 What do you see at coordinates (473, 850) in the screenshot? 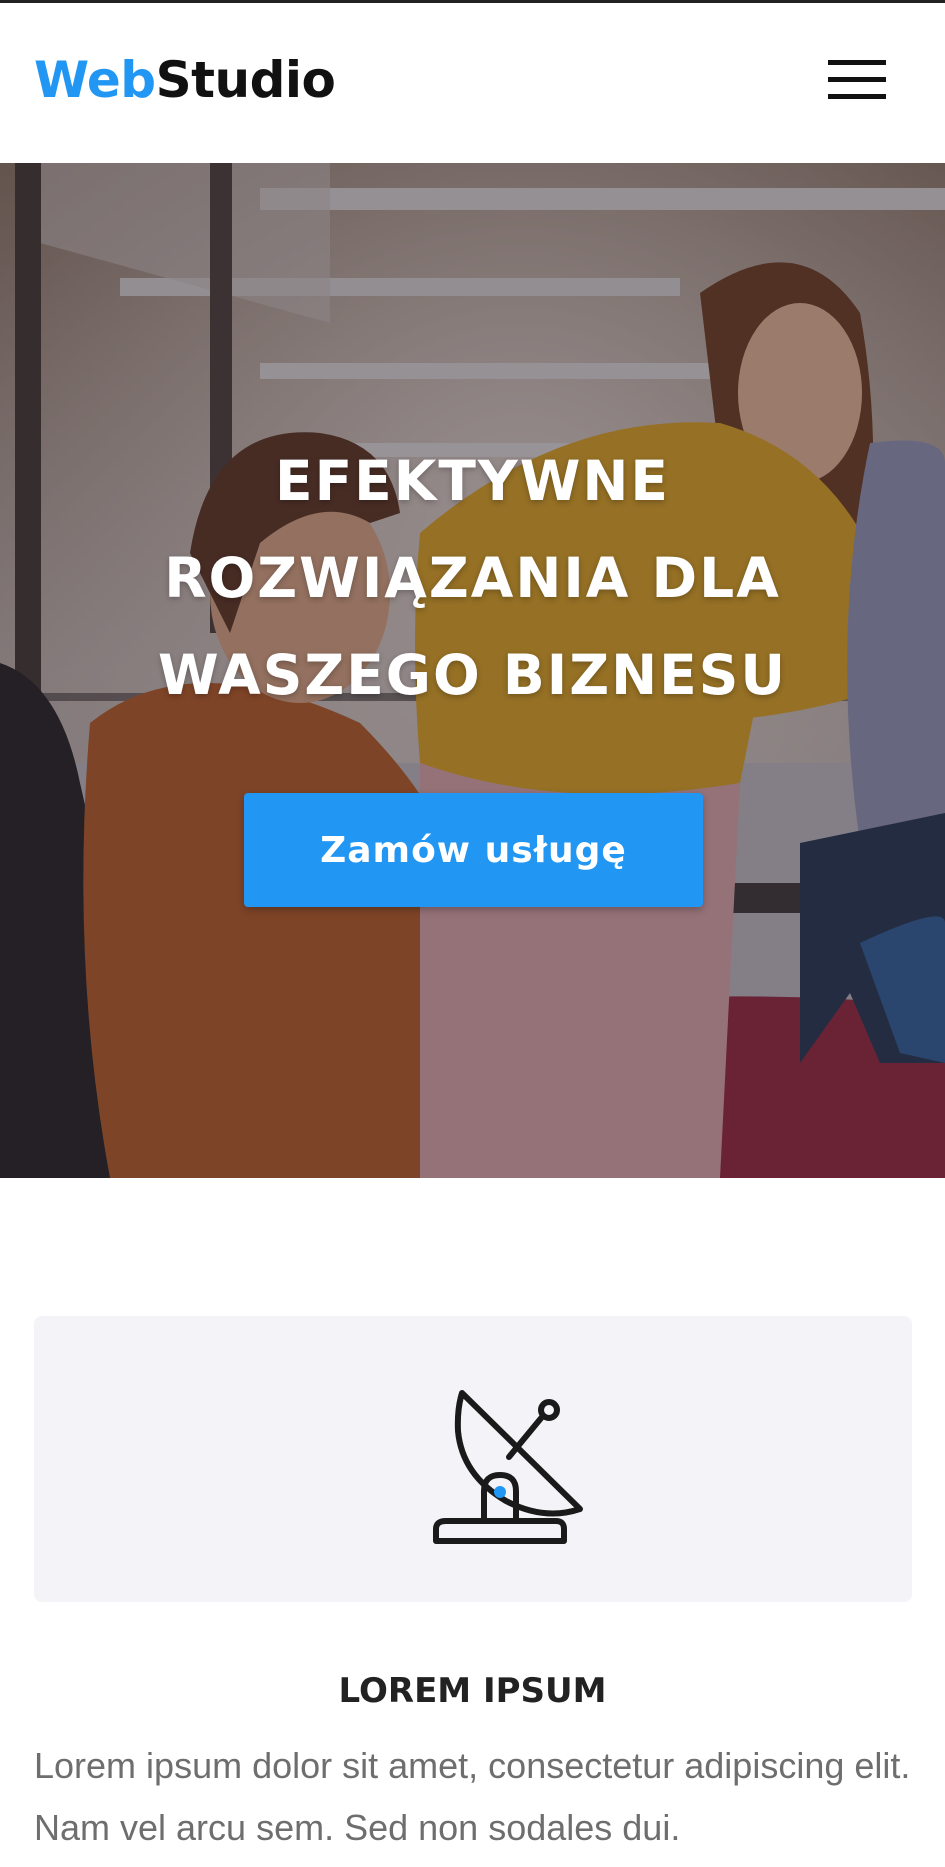
I see `order-service-button: Zamów usługę` at bounding box center [473, 850].